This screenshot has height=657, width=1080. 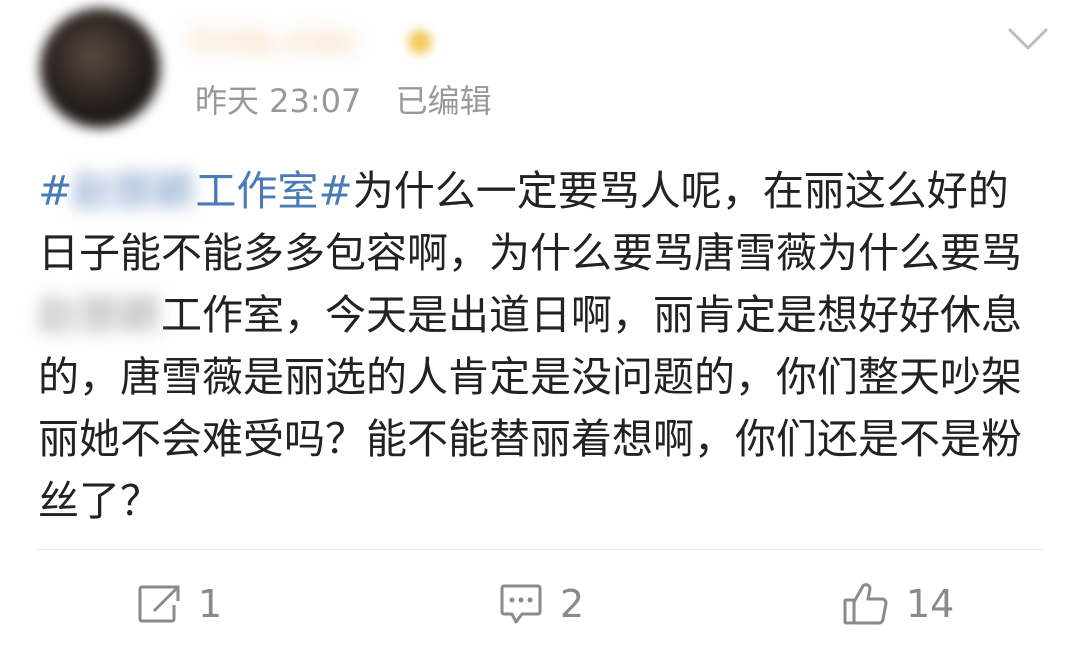 What do you see at coordinates (1028, 39) in the screenshot?
I see `chevron-down-icon` at bounding box center [1028, 39].